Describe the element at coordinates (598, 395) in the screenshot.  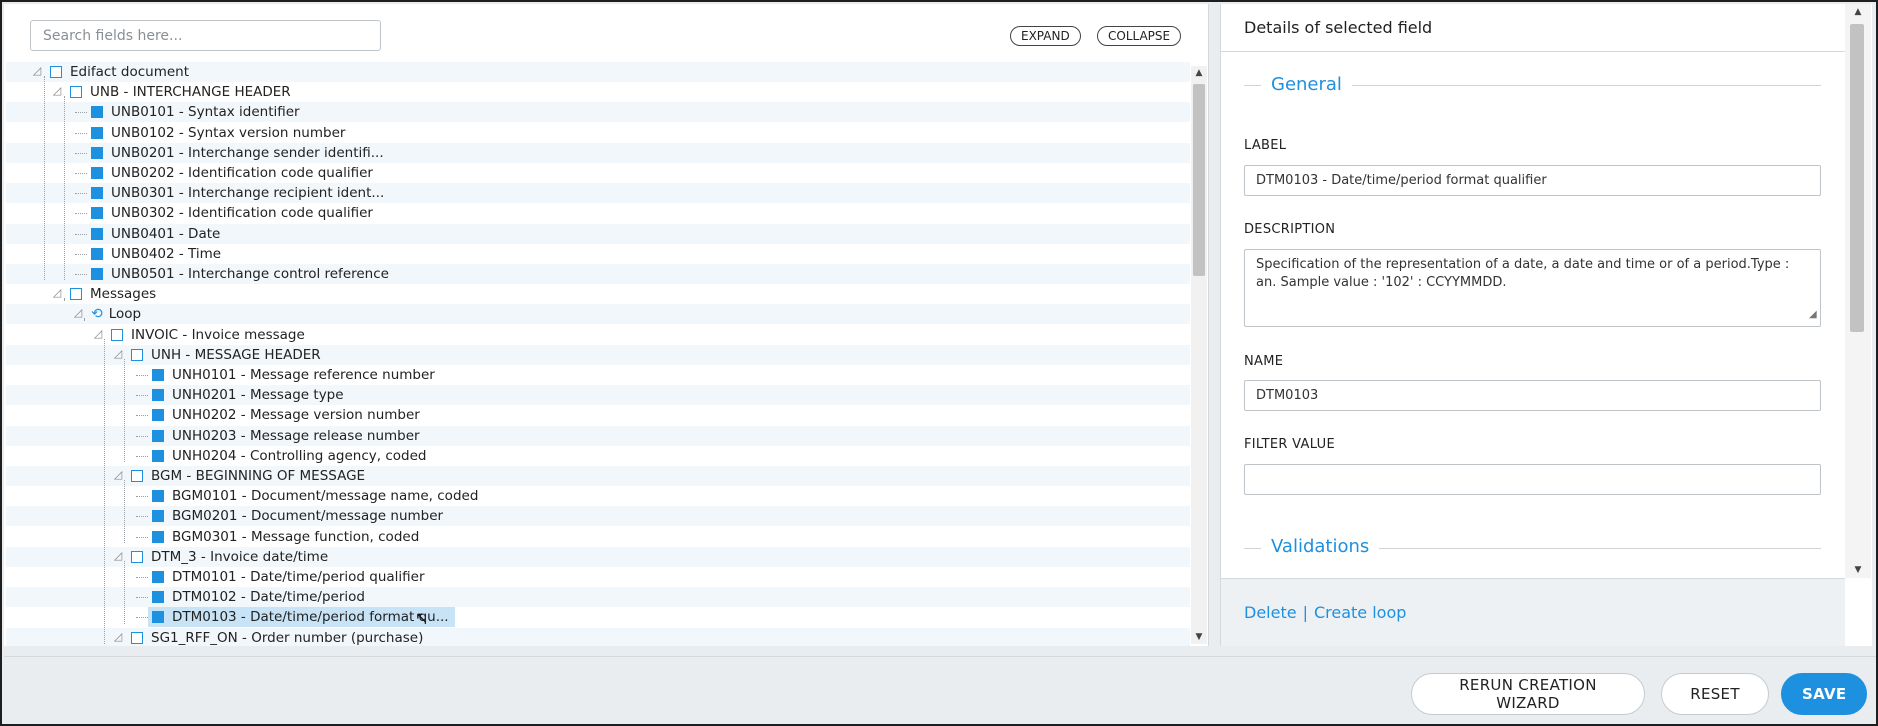
I see `tree-row: UNH0201 - Message type` at that location.